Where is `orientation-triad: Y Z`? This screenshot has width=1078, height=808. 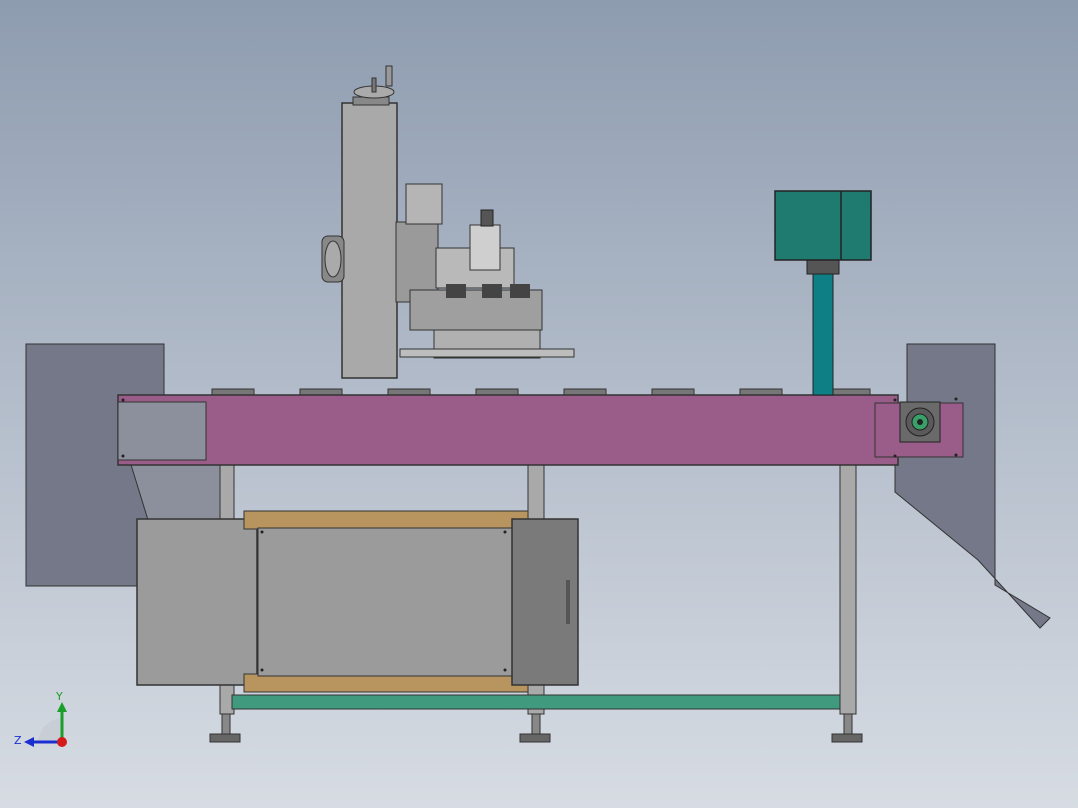 orientation-triad: Y Z is located at coordinates (45, 717).